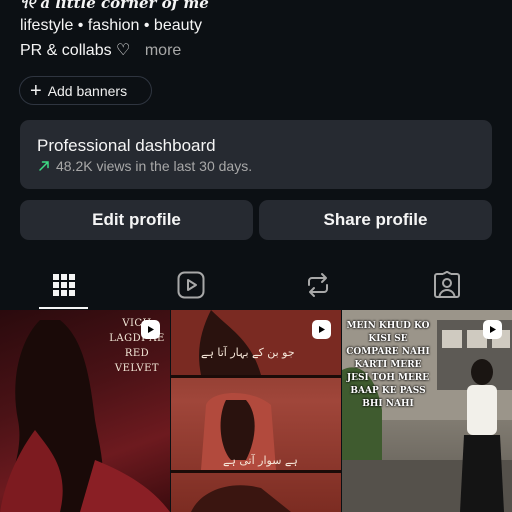  What do you see at coordinates (44, 166) in the screenshot?
I see `trend-up-icon` at bounding box center [44, 166].